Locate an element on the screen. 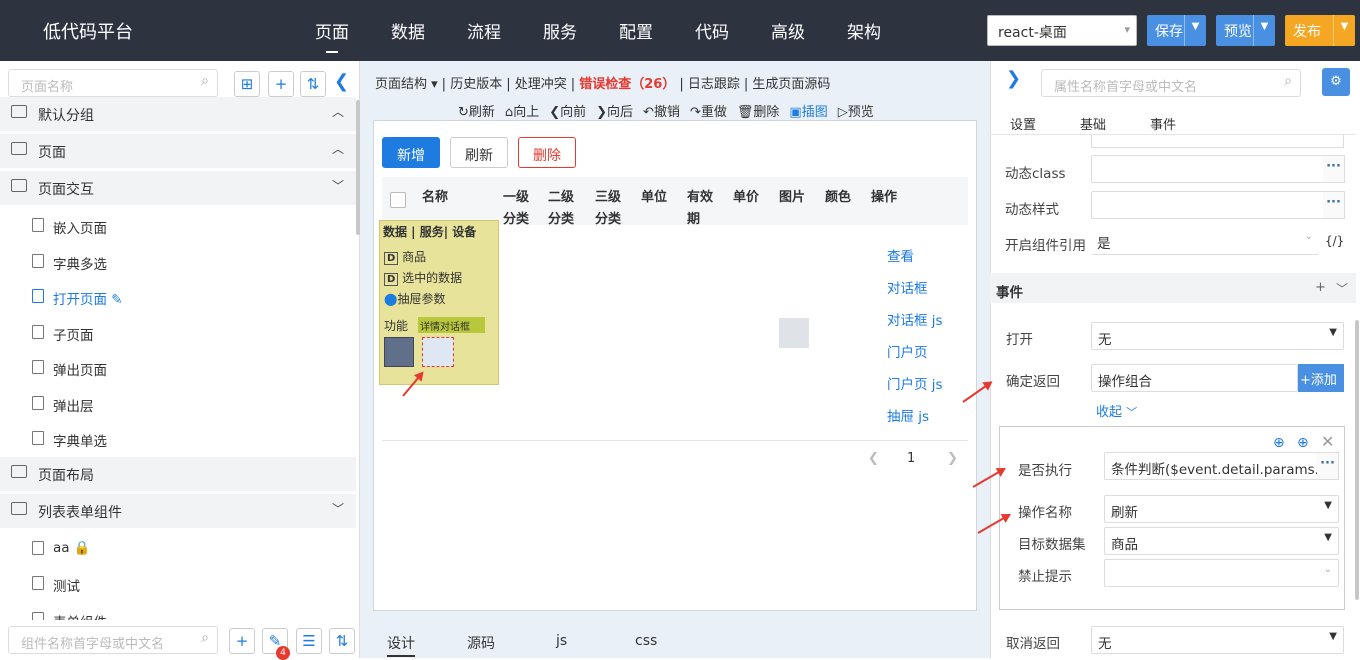 The width and height of the screenshot is (1360, 660). log-trace-button: 日志跟踪 is located at coordinates (714, 84).